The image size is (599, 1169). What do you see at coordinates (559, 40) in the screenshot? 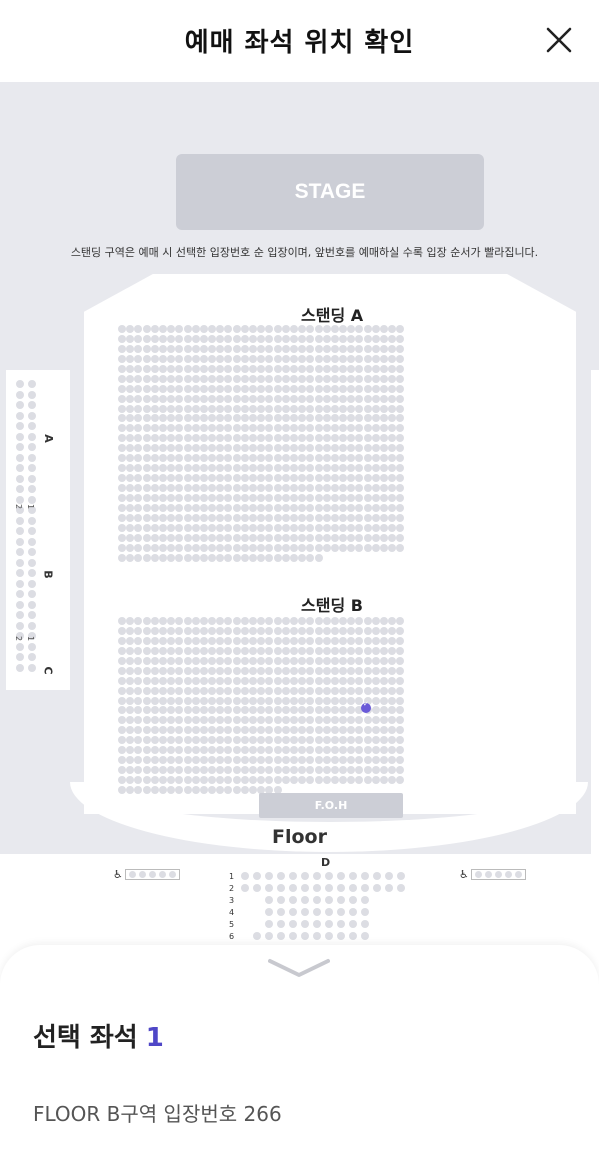
I see `close-icon` at bounding box center [559, 40].